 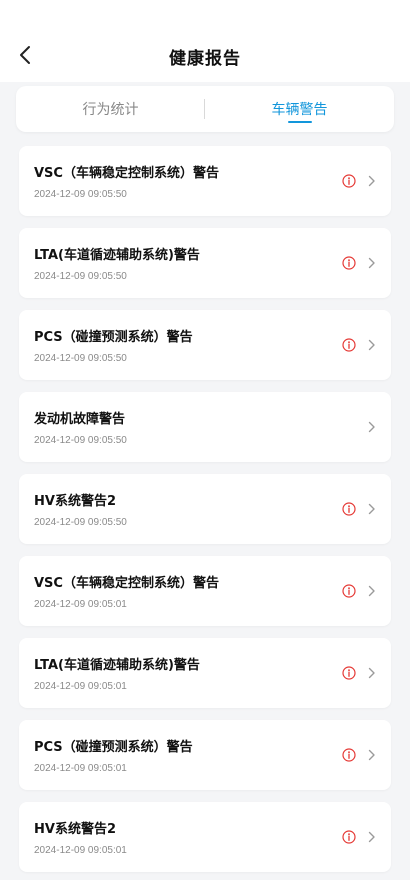 I want to click on warning-list-item: PCS（碰撞预测系统）警告 2024-12-09 09:05:50, so click(x=205, y=345).